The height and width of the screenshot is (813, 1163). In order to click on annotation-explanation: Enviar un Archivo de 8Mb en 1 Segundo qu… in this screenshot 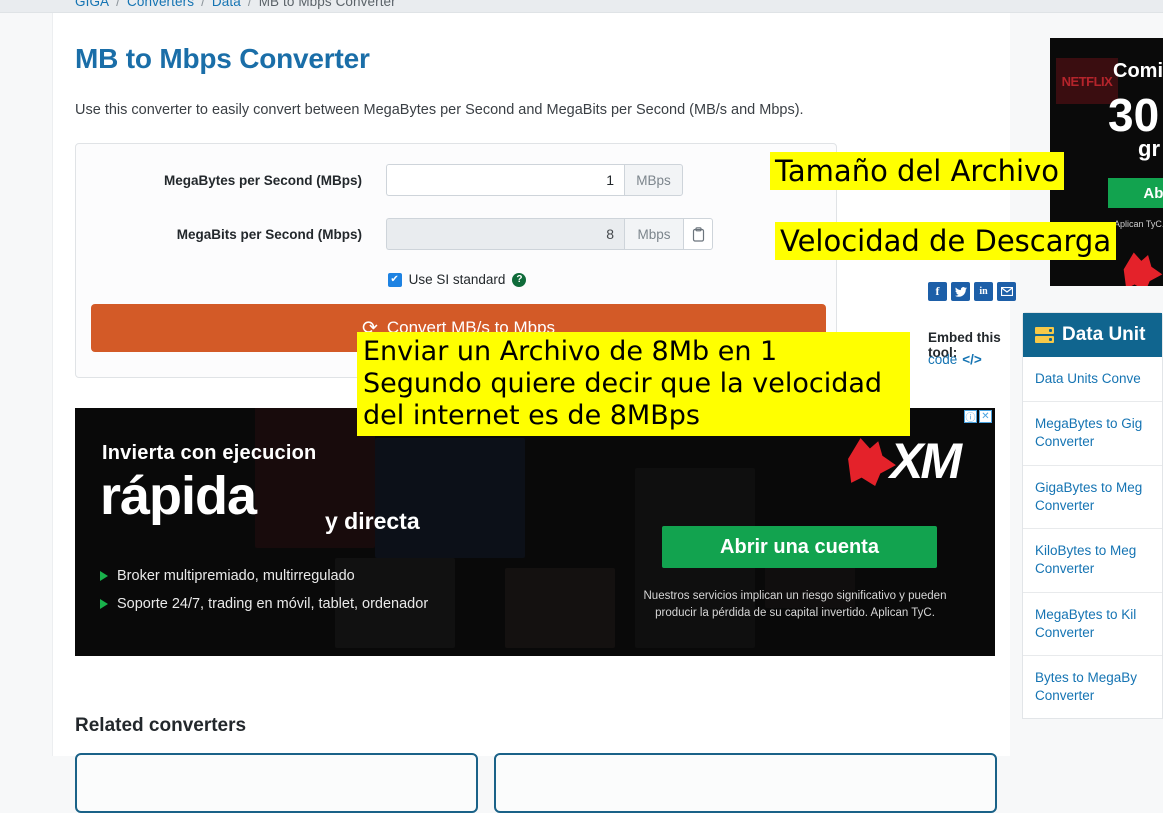, I will do `click(633, 384)`.